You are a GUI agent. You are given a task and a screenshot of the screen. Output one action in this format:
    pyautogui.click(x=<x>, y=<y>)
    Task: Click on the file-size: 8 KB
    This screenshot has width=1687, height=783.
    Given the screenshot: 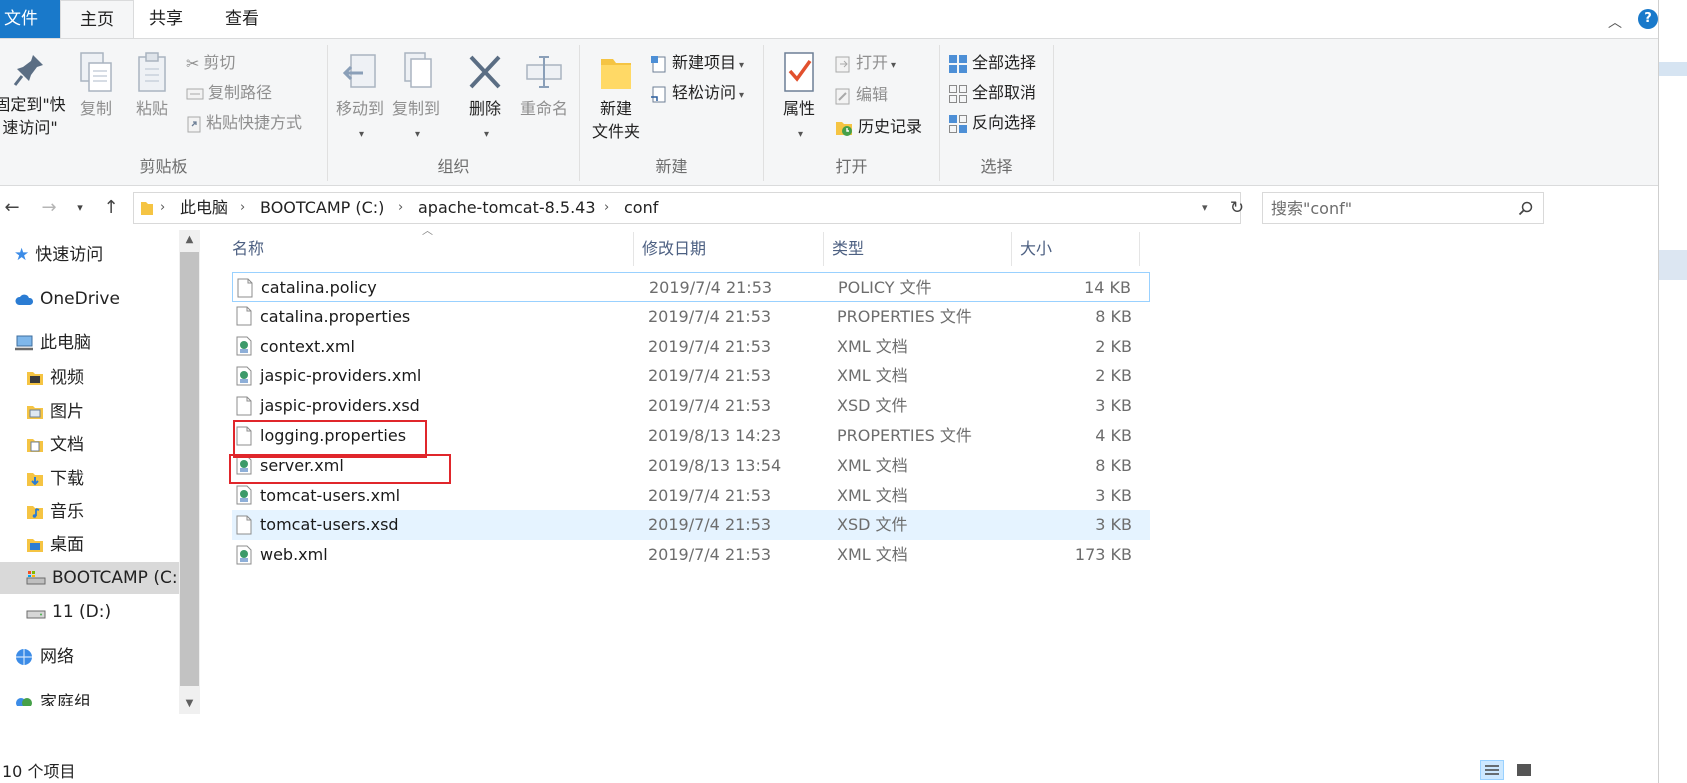 What is the action you would take?
    pyautogui.click(x=1113, y=465)
    